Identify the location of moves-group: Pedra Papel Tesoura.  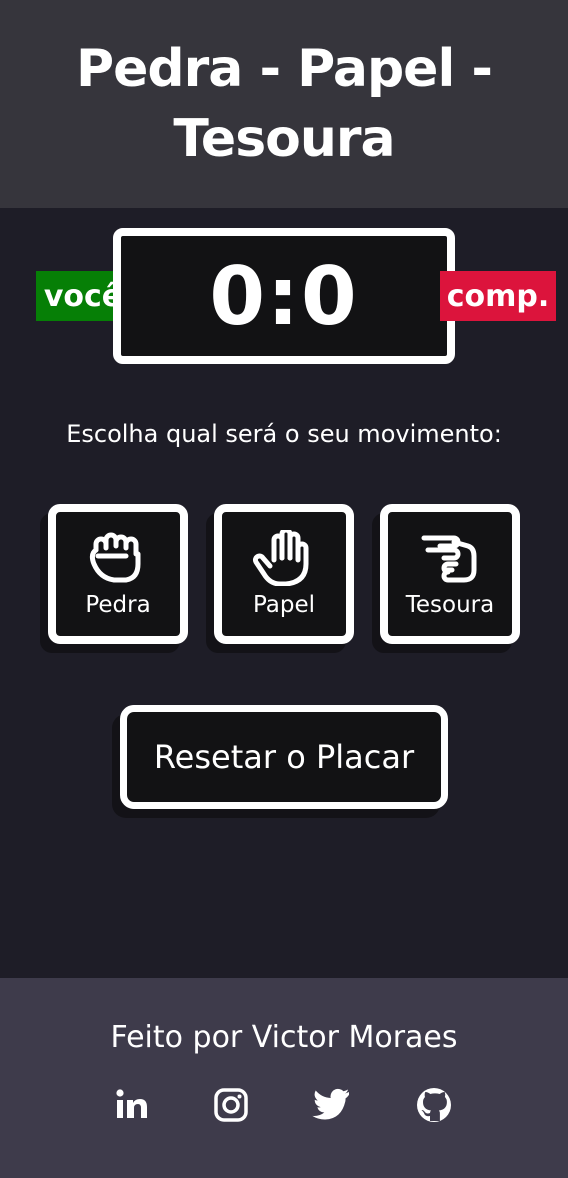
(284, 574).